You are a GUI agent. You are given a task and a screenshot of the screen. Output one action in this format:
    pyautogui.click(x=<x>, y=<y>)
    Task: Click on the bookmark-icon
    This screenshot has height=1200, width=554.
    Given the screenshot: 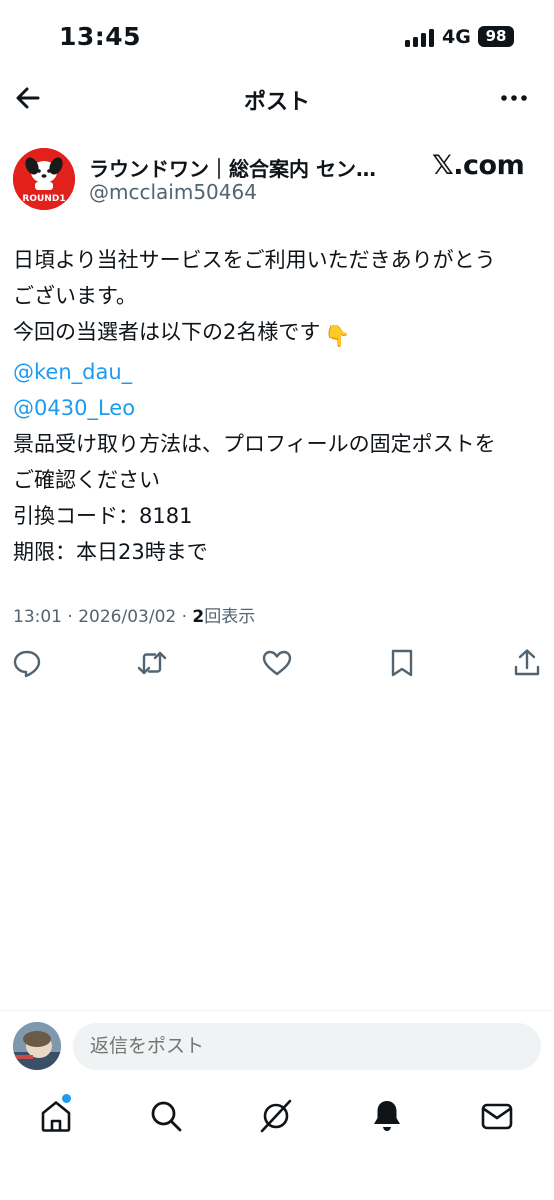 What is the action you would take?
    pyautogui.click(x=402, y=663)
    